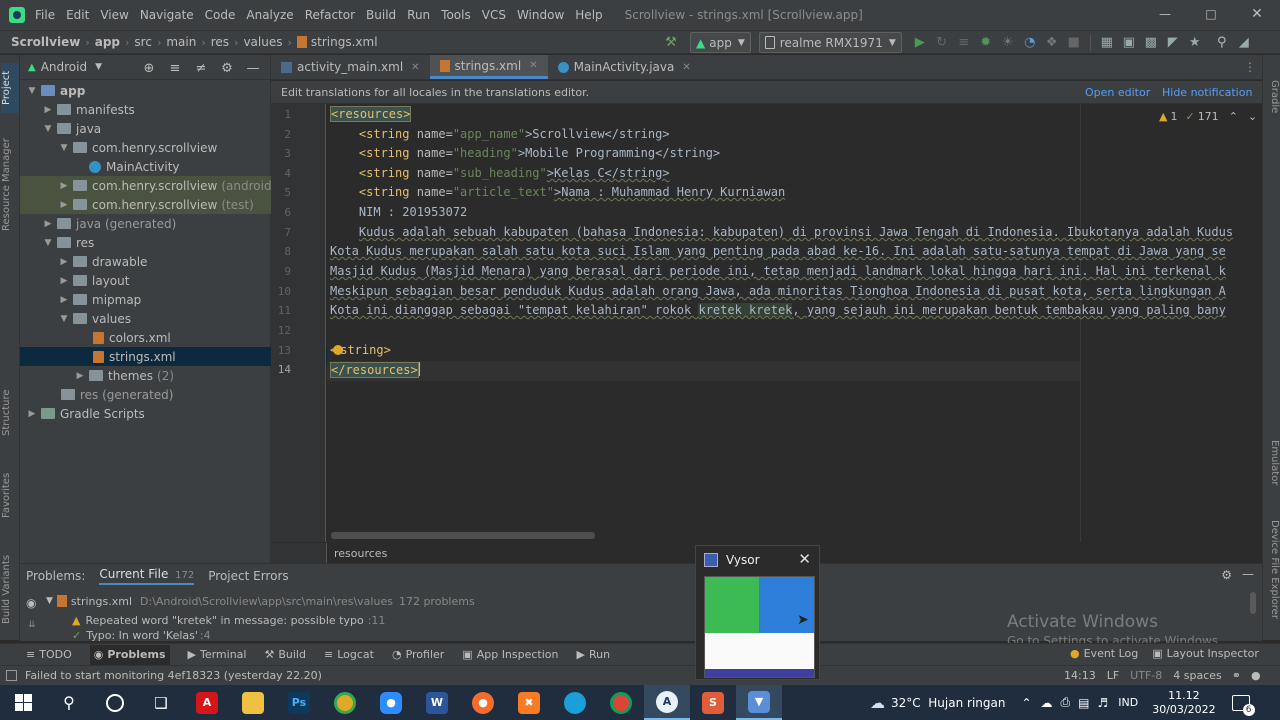  Describe the element at coordinates (1026, 703) in the screenshot. I see `chevron-up-icon: ⌃` at that location.